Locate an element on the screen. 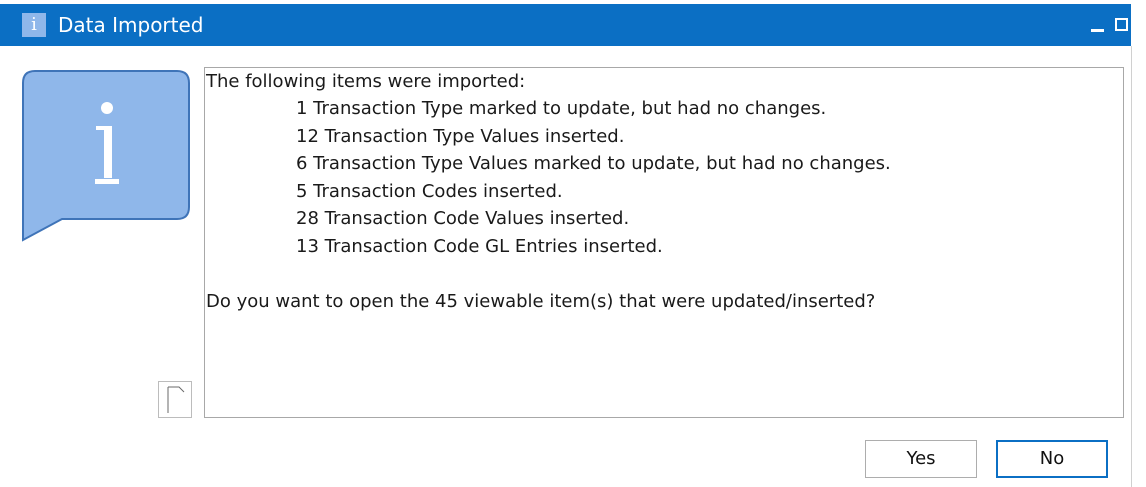 The width and height of the screenshot is (1146, 487). copy-document-icon is located at coordinates (176, 399).